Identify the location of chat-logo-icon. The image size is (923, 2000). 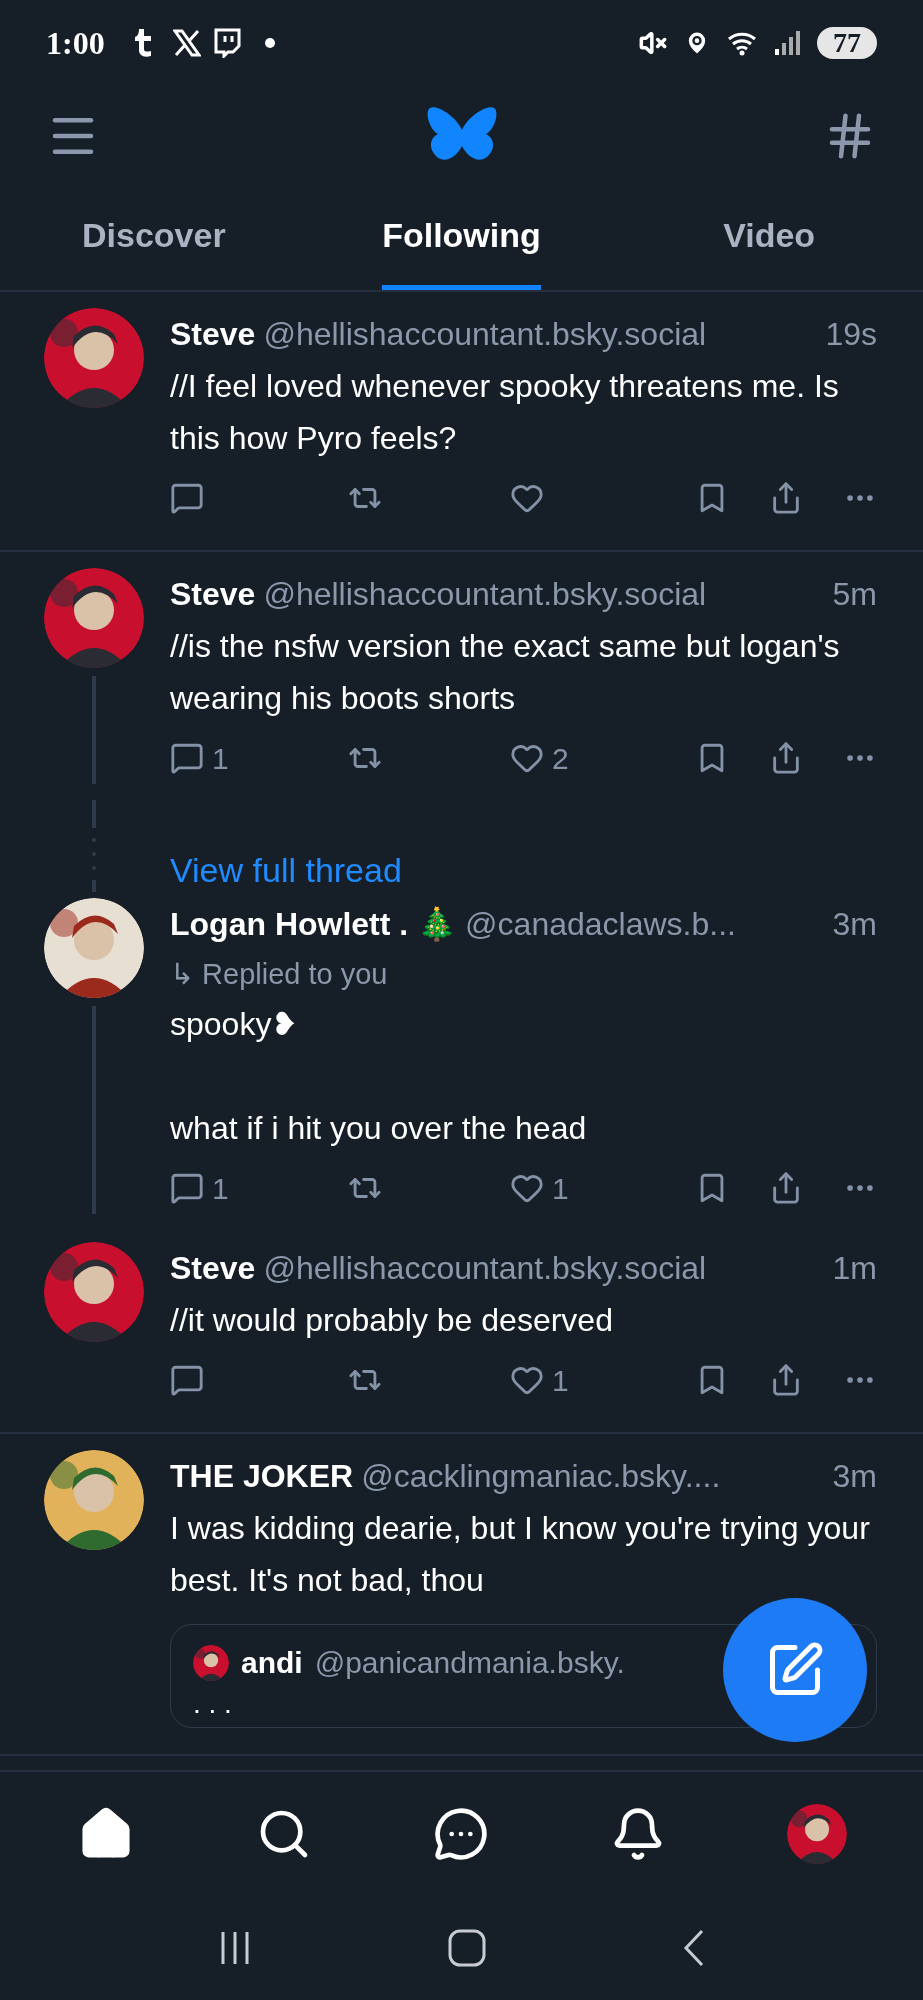
(226, 43).